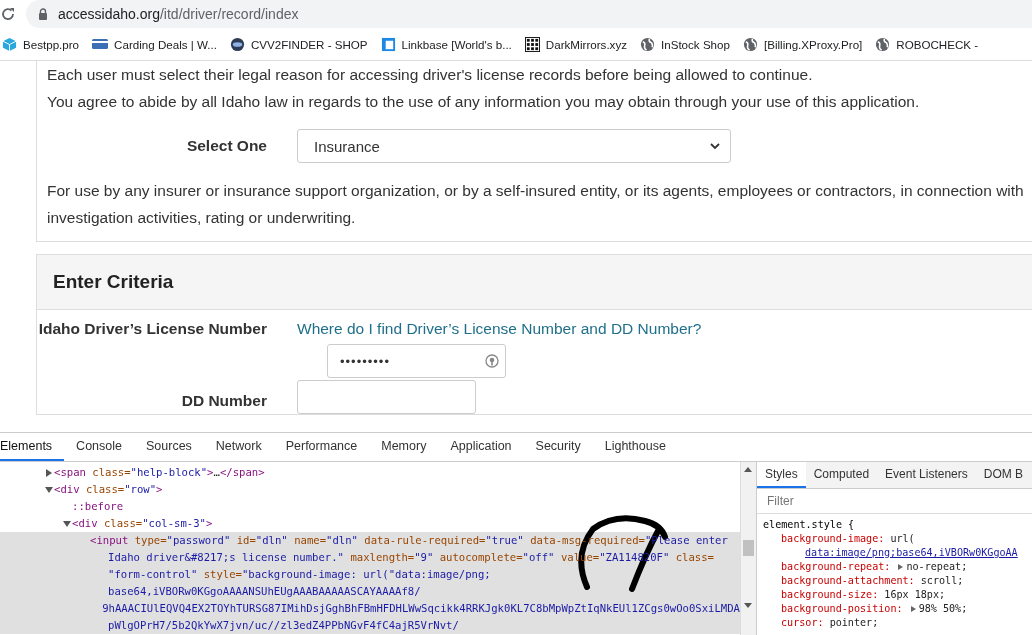 This screenshot has width=1032, height=635. What do you see at coordinates (715, 146) in the screenshot?
I see `chevron-down-icon` at bounding box center [715, 146].